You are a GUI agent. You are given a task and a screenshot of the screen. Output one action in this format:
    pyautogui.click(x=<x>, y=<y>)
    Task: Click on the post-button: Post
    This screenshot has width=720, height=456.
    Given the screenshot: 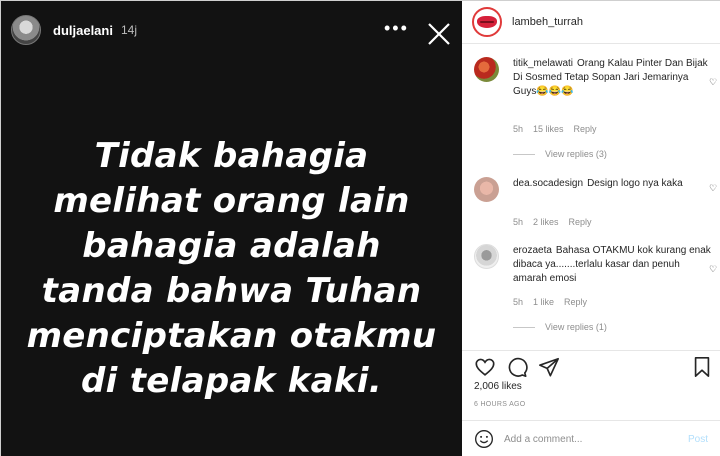 What is the action you would take?
    pyautogui.click(x=698, y=439)
    